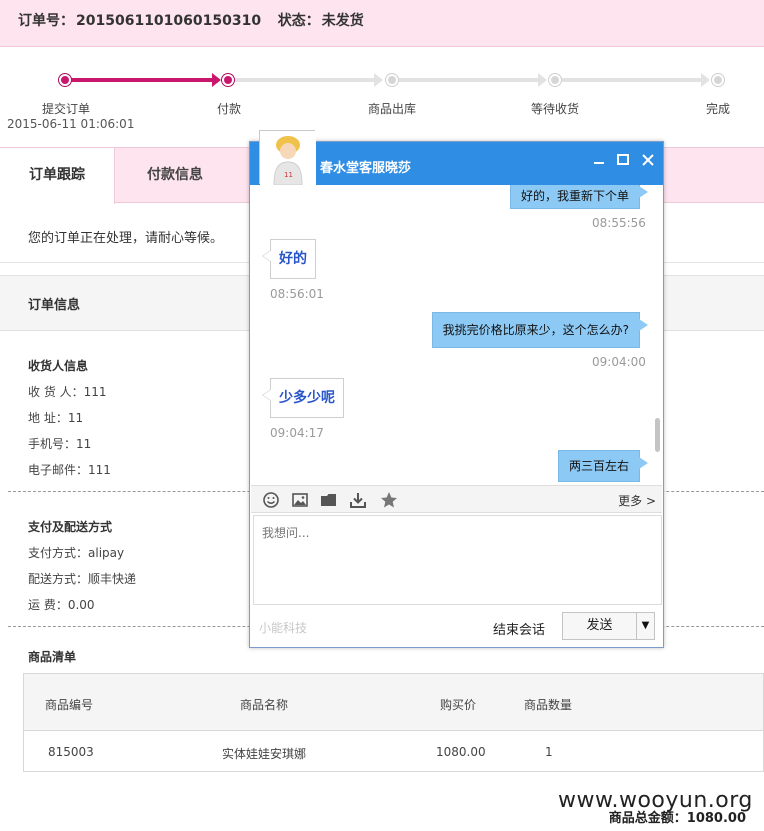 This screenshot has width=764, height=831. What do you see at coordinates (366, 168) in the screenshot?
I see `chat-agent-name: 春水堂客服晓莎` at bounding box center [366, 168].